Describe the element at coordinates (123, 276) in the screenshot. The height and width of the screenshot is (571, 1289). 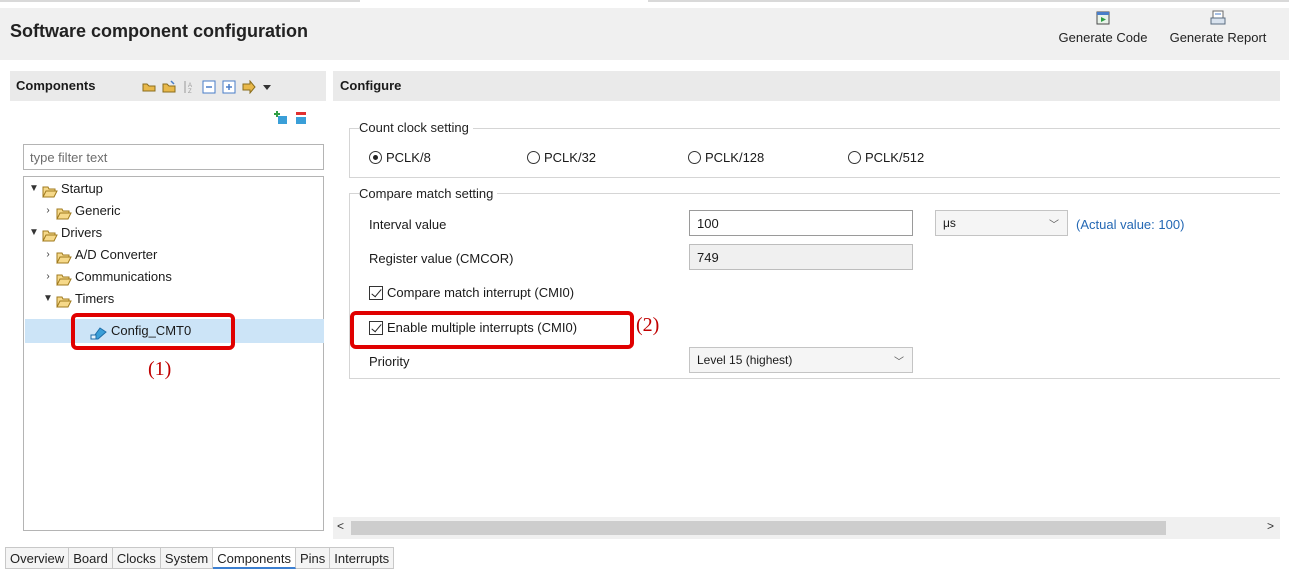
I see `tree-node-label: Communications` at that location.